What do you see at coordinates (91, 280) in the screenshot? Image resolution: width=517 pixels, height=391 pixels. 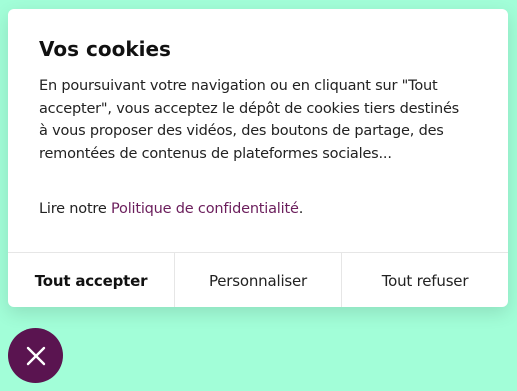 I see `accept-all-button: Tout accepter` at bounding box center [91, 280].